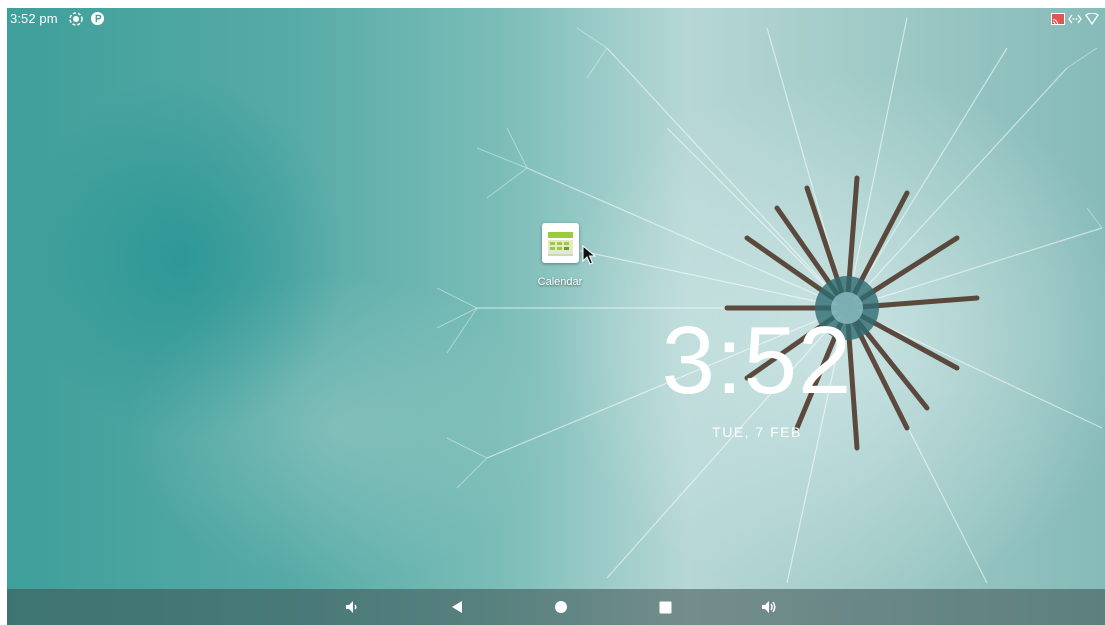 This screenshot has height=625, width=1105. What do you see at coordinates (76, 19) in the screenshot?
I see `screen-record-icon` at bounding box center [76, 19].